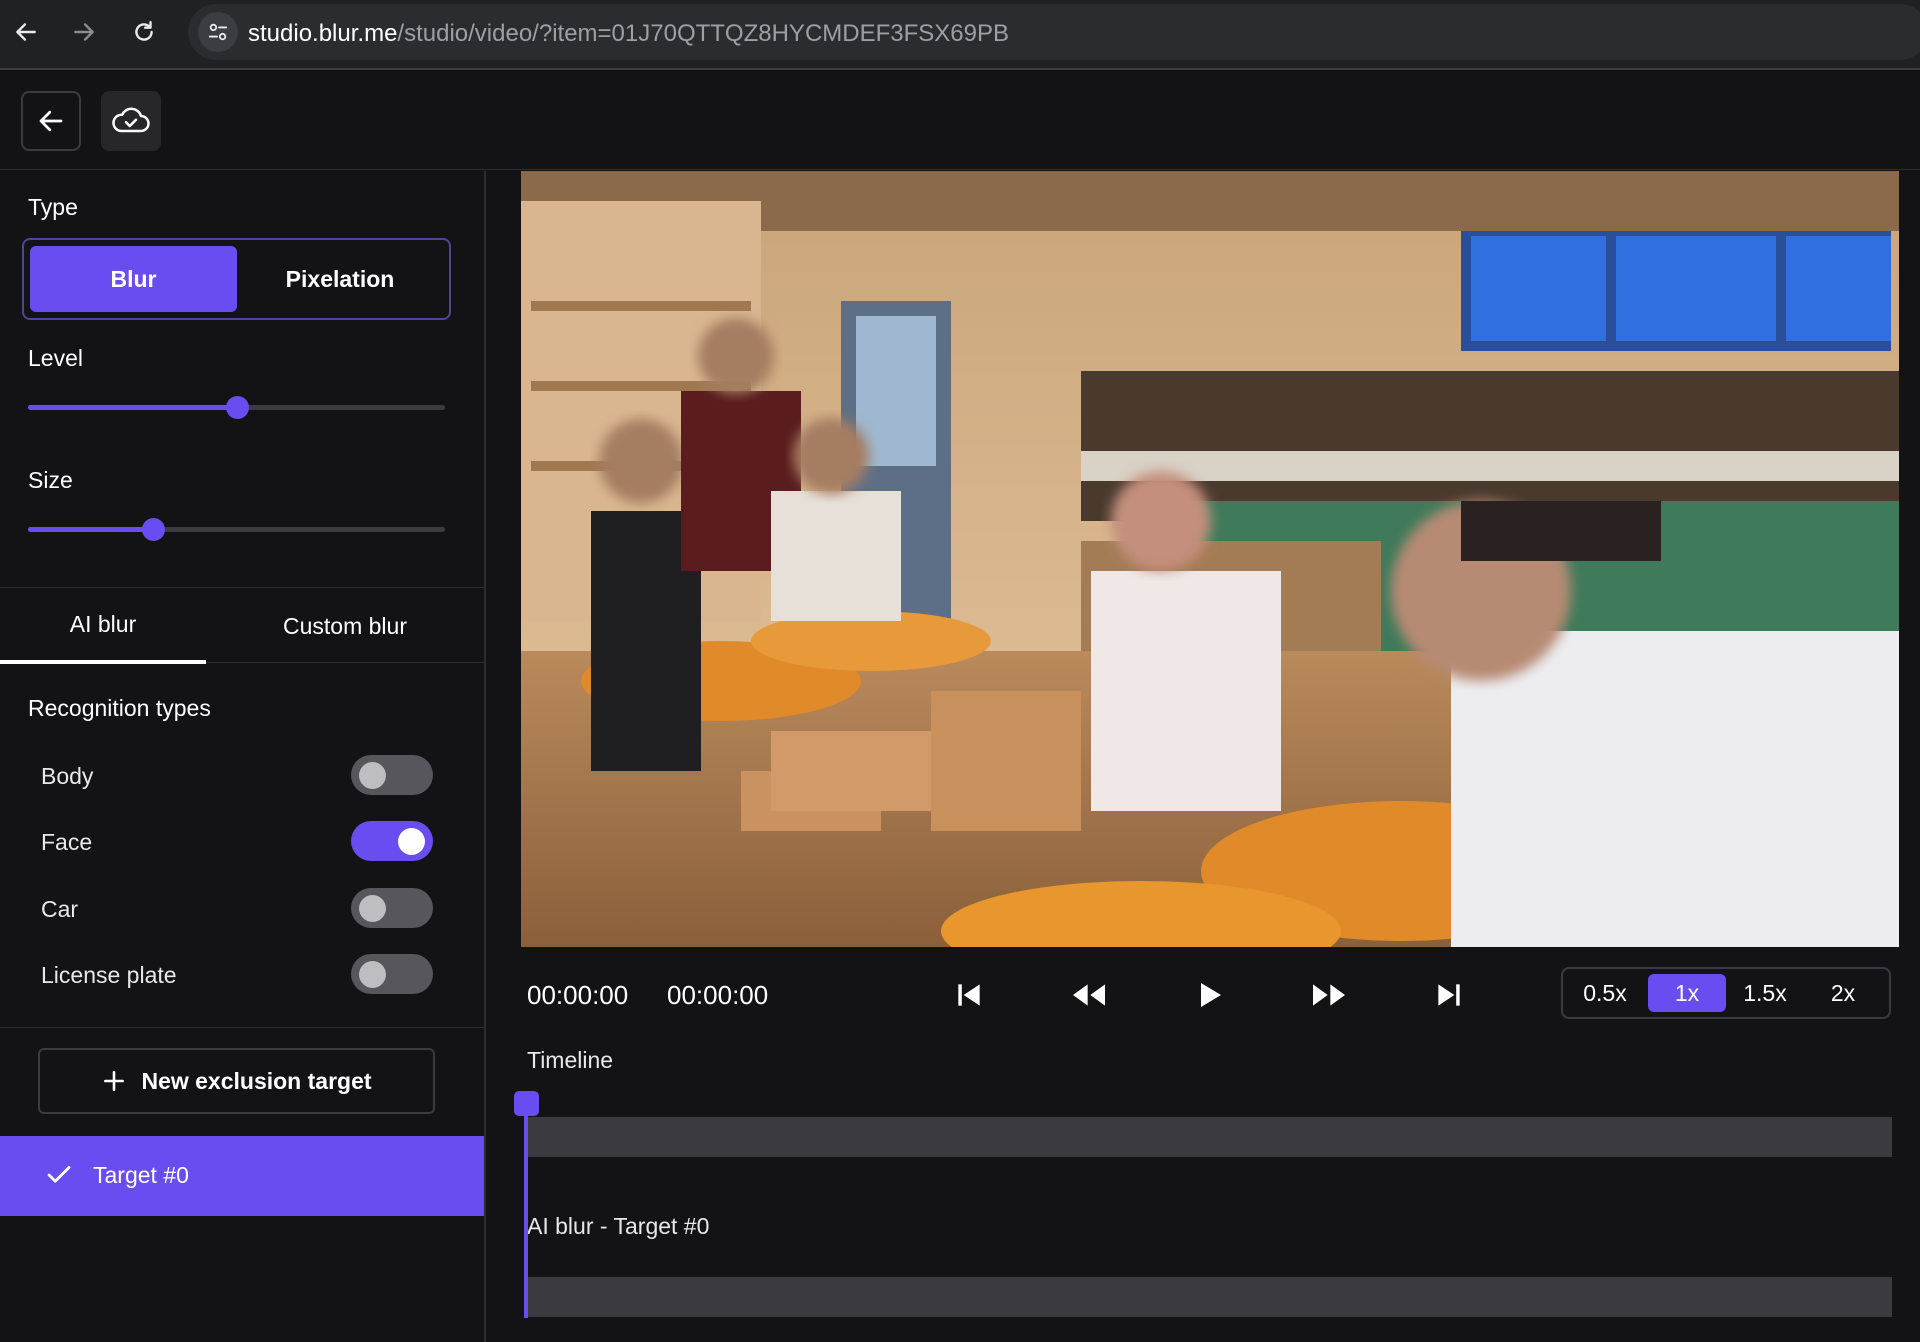  Describe the element at coordinates (53, 207) in the screenshot. I see `type-label: Type` at that location.